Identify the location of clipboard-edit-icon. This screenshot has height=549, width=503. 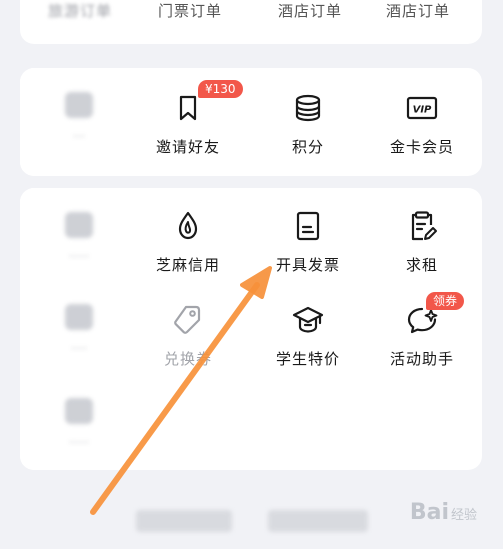
(422, 226).